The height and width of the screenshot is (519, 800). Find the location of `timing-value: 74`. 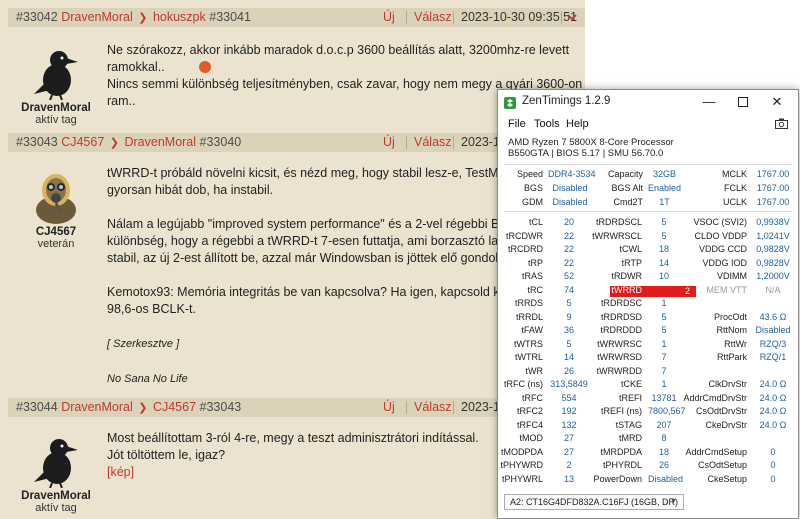

timing-value: 74 is located at coordinates (568, 289).